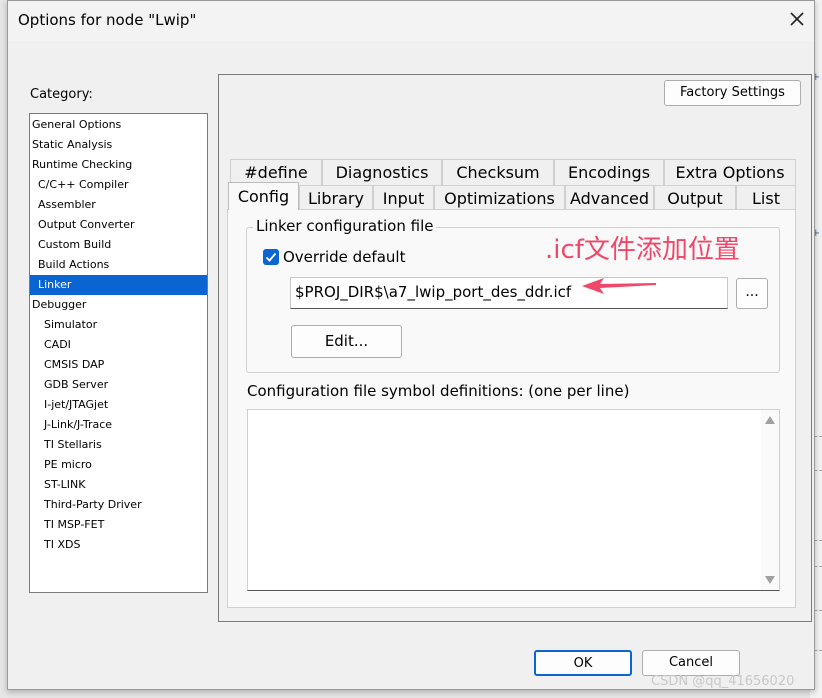 The height and width of the screenshot is (698, 822). What do you see at coordinates (118, 385) in the screenshot?
I see `category-item: GDB Server` at bounding box center [118, 385].